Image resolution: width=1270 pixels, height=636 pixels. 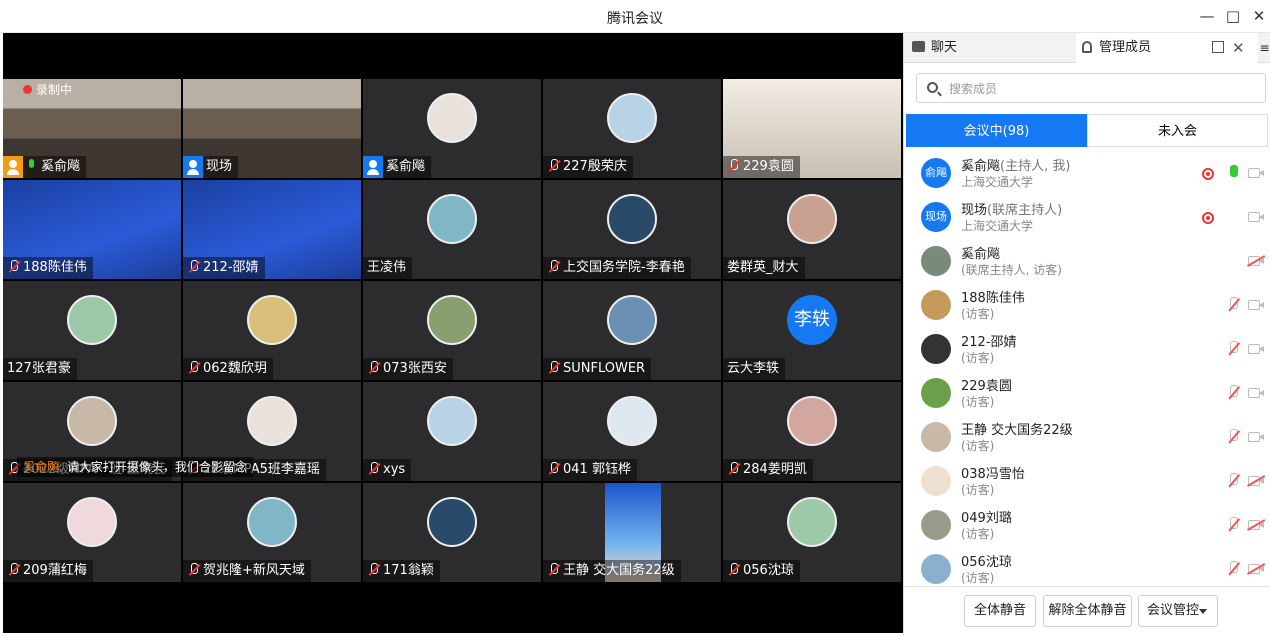 I want to click on member-segments: 会议中(98) 未入会, so click(x=1087, y=130).